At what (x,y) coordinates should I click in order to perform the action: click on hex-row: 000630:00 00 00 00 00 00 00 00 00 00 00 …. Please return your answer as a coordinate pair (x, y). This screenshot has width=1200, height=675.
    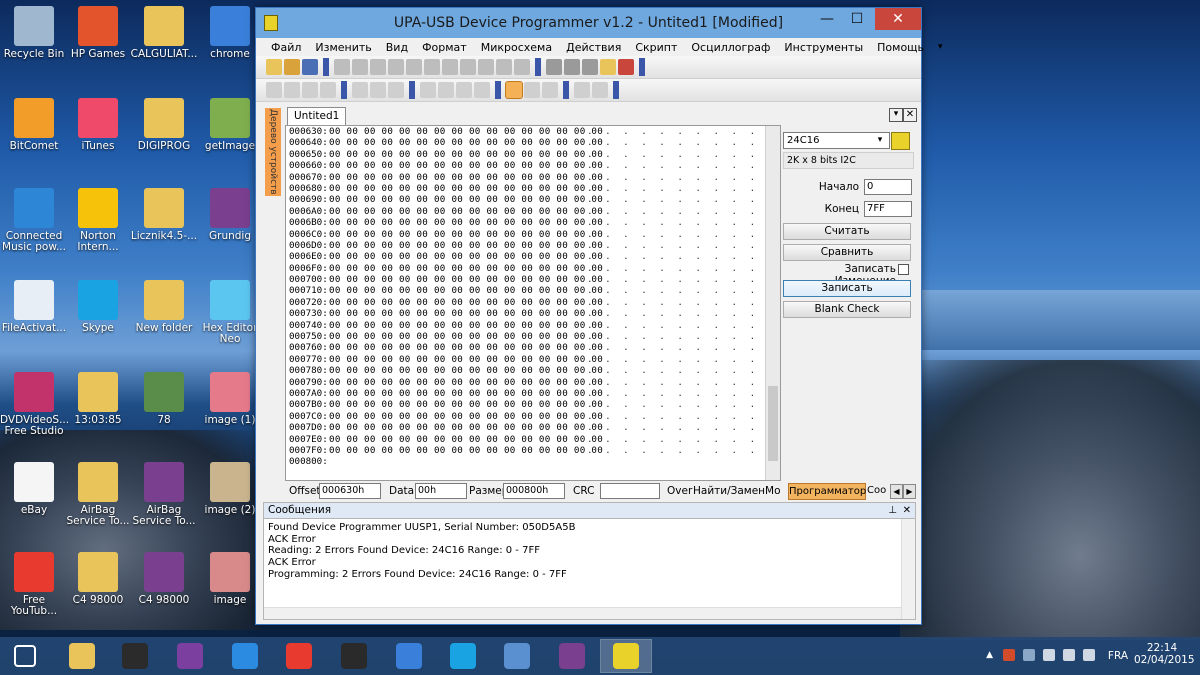
    Looking at the image, I should click on (533, 131).